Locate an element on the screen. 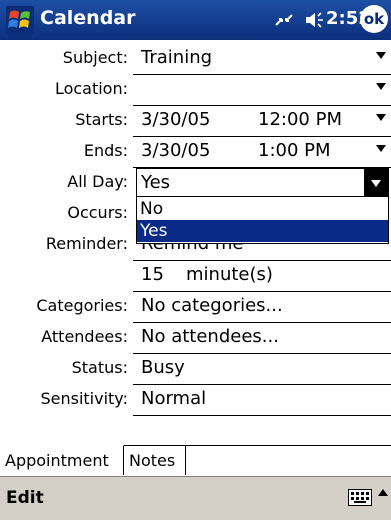 The width and height of the screenshot is (391, 520). all-day-dropdown-list: No Yes is located at coordinates (262, 220).